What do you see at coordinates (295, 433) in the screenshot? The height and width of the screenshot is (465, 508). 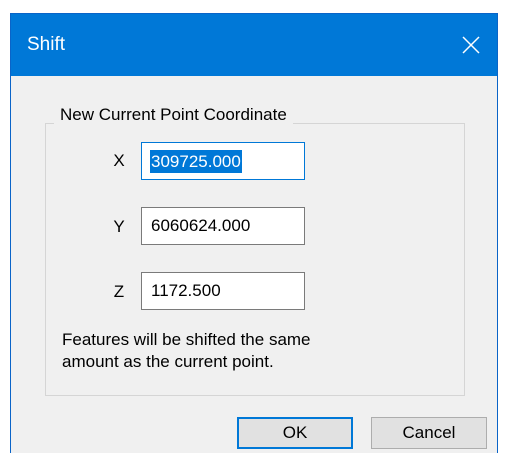 I see `ok-button: OK` at bounding box center [295, 433].